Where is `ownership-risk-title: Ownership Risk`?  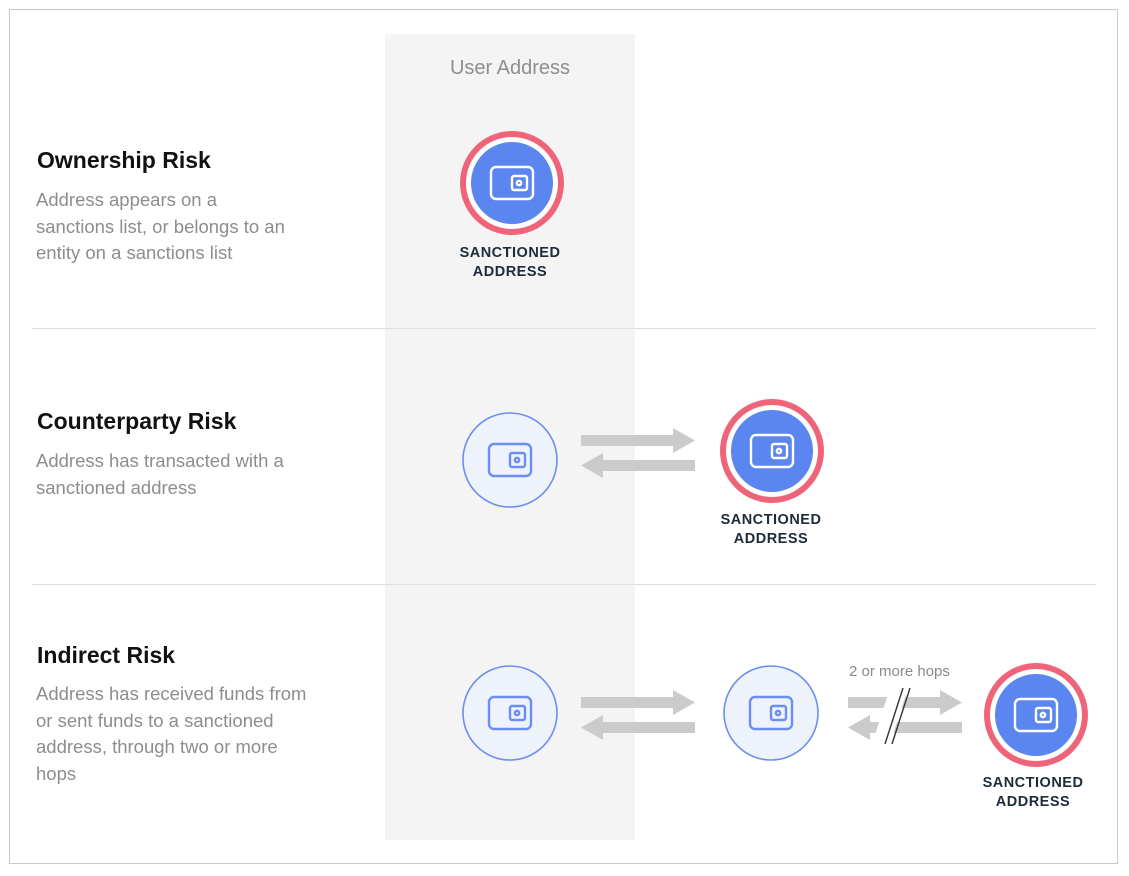 ownership-risk-title: Ownership Risk is located at coordinates (124, 160).